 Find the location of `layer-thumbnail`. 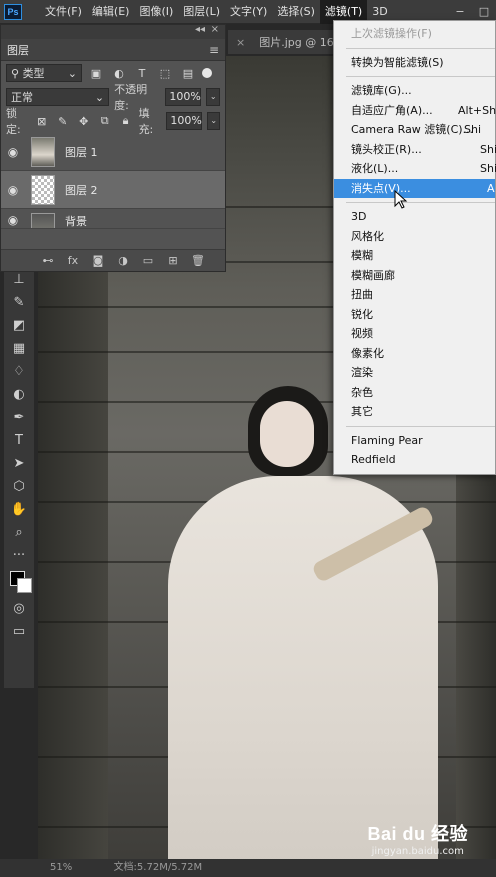

layer-thumbnail is located at coordinates (43, 220).